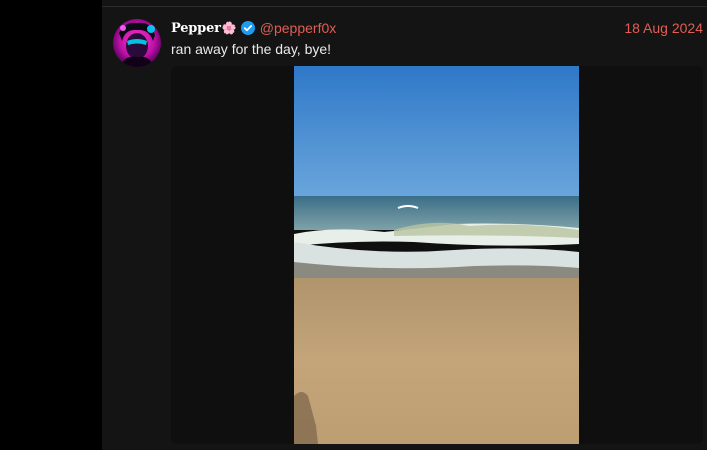 Image resolution: width=707 pixels, height=450 pixels. Describe the element at coordinates (247, 28) in the screenshot. I see `verified-badge-icon` at that location.